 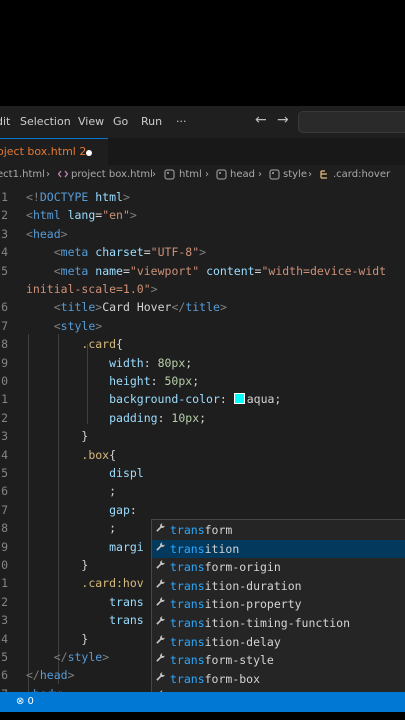 What do you see at coordinates (88, 289) in the screenshot?
I see `code-token: initial-scale=1.0"` at bounding box center [88, 289].